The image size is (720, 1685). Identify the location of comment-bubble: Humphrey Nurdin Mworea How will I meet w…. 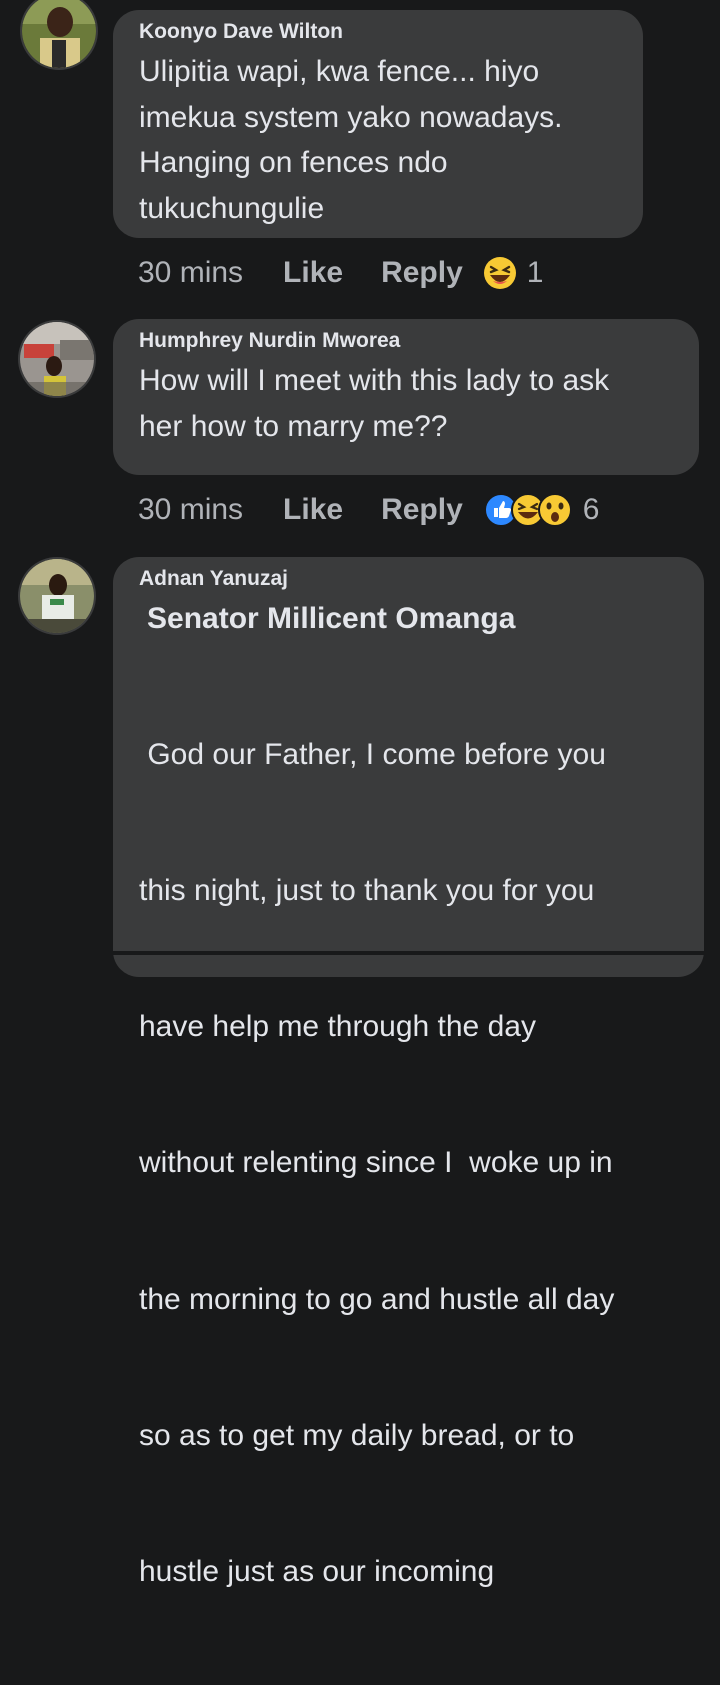
(406, 397).